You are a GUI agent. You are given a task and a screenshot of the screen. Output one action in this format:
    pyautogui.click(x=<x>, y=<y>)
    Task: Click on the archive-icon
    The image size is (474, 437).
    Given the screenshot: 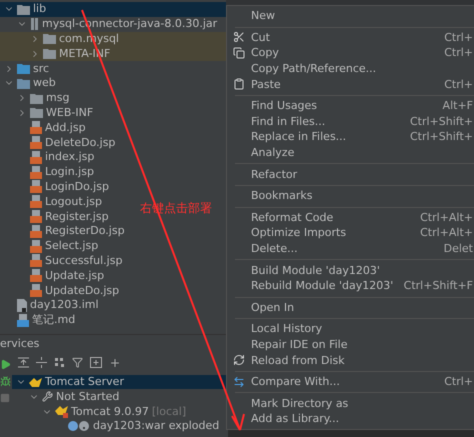 What is the action you would take?
    pyautogui.click(x=34, y=24)
    